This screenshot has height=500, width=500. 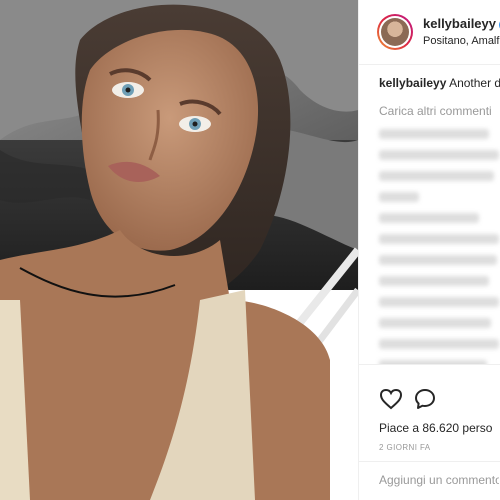 What do you see at coordinates (405, 447) in the screenshot?
I see `post-timestamp: 2 GIORNI FA` at bounding box center [405, 447].